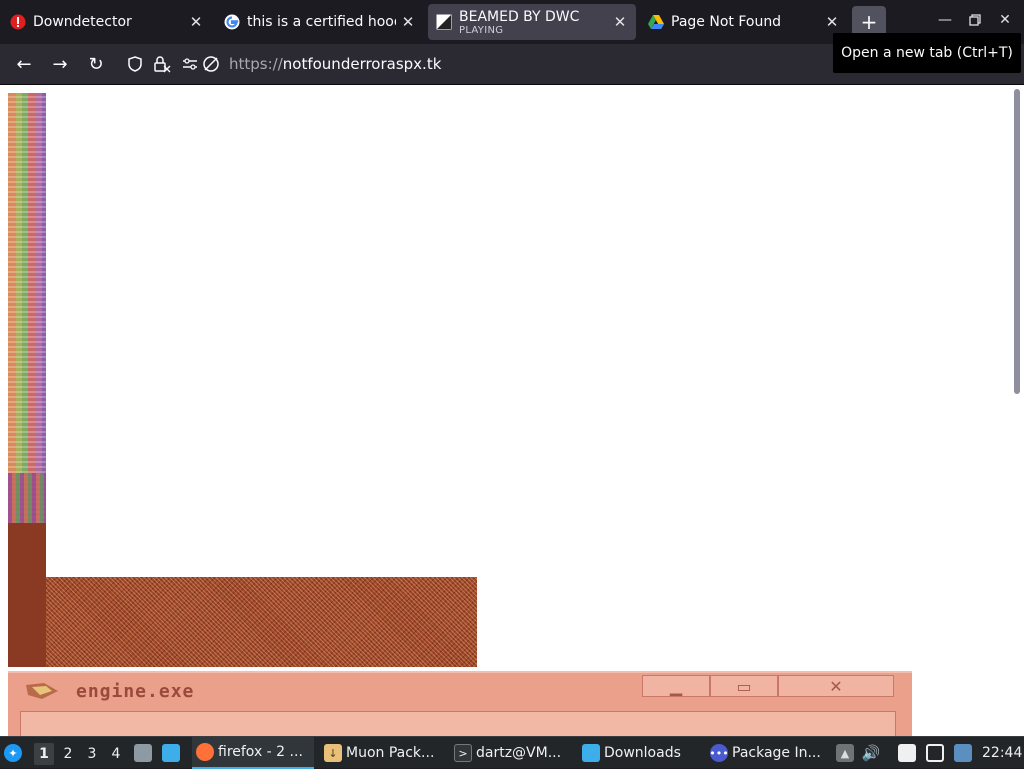  I want to click on start-menu-icon: ✦, so click(13, 753).